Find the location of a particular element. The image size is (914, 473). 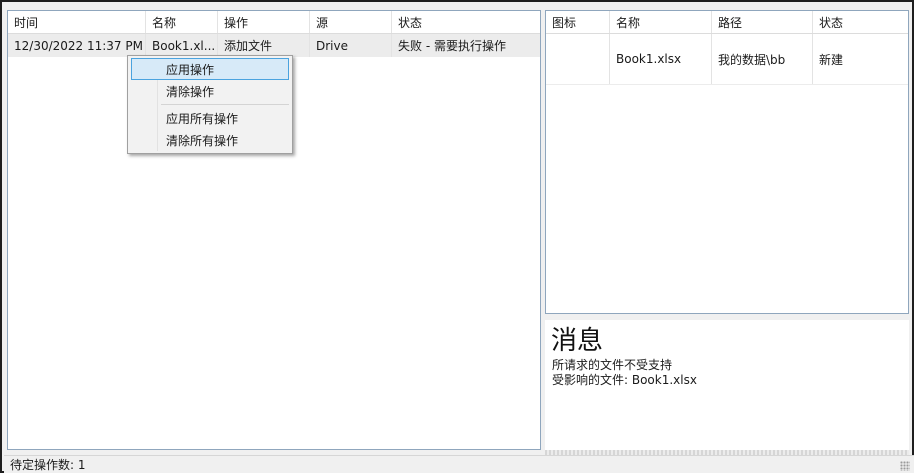

message-line: 所请求的文件不受支持 is located at coordinates (612, 365).